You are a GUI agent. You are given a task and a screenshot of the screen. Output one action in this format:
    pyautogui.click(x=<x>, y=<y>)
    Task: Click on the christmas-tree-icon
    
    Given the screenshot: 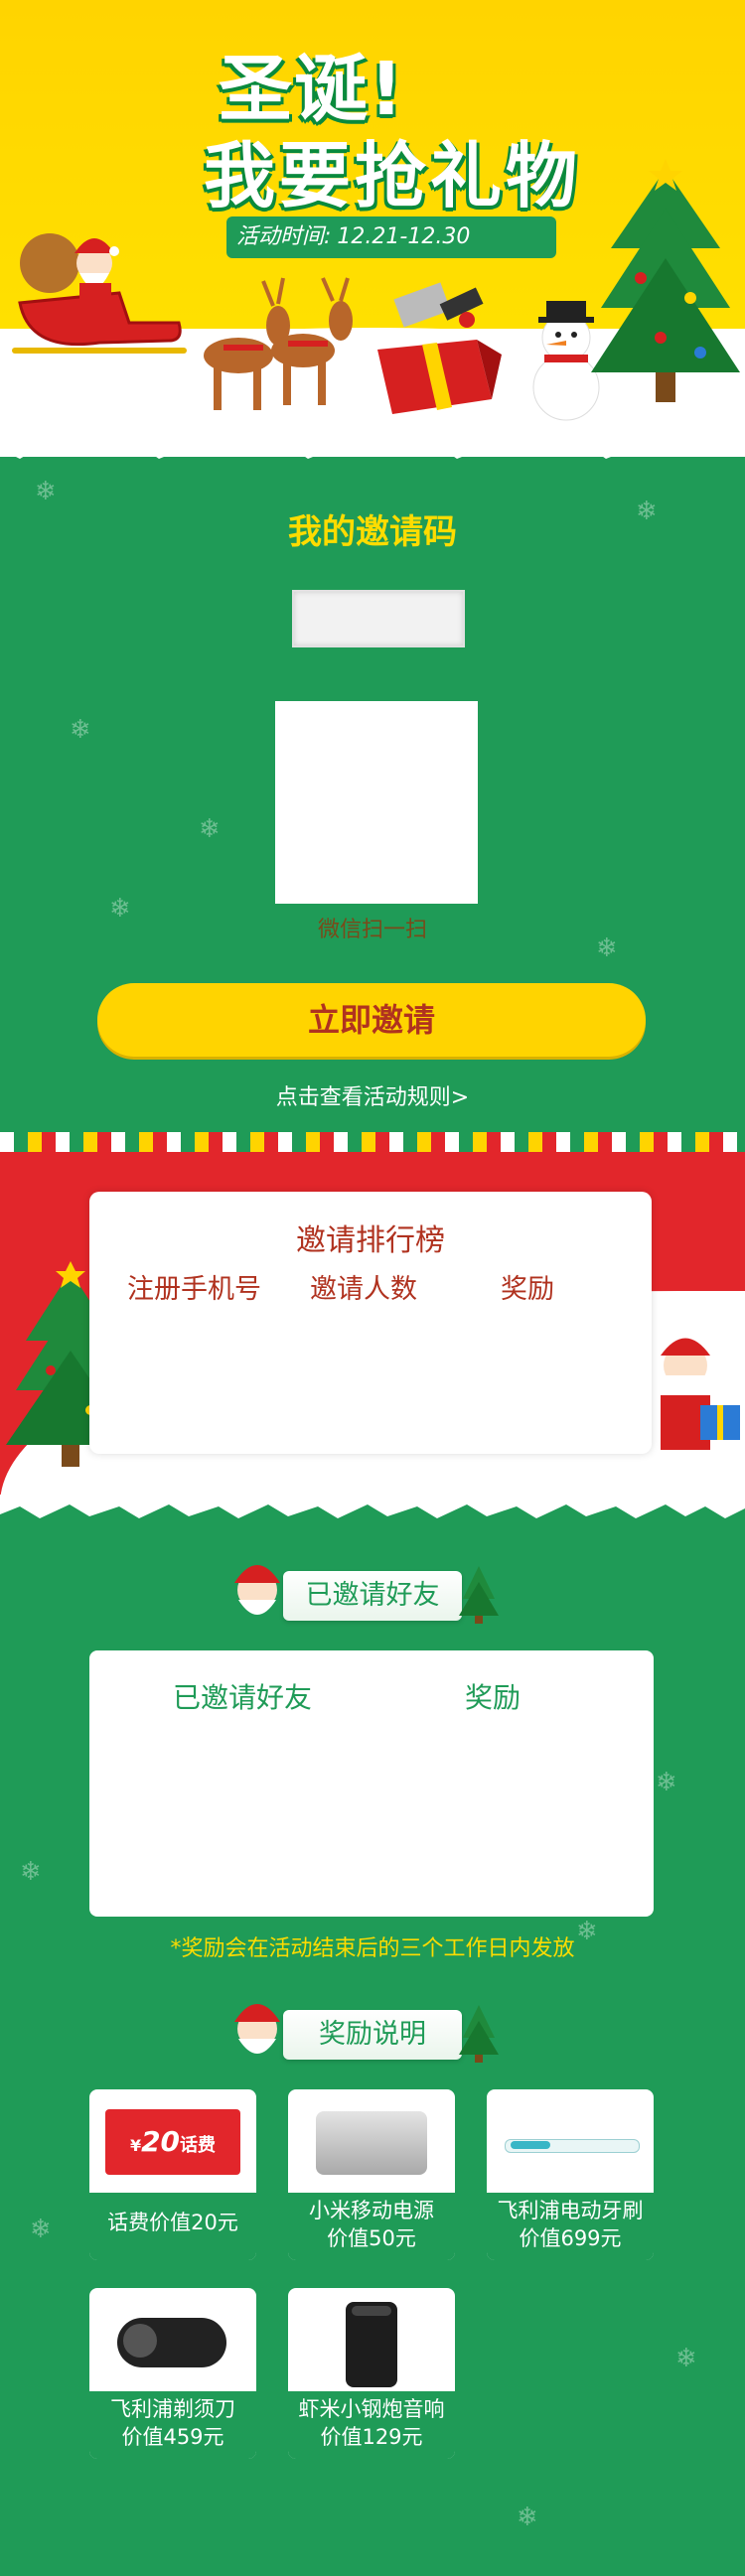 What is the action you would take?
    pyautogui.click(x=665, y=281)
    